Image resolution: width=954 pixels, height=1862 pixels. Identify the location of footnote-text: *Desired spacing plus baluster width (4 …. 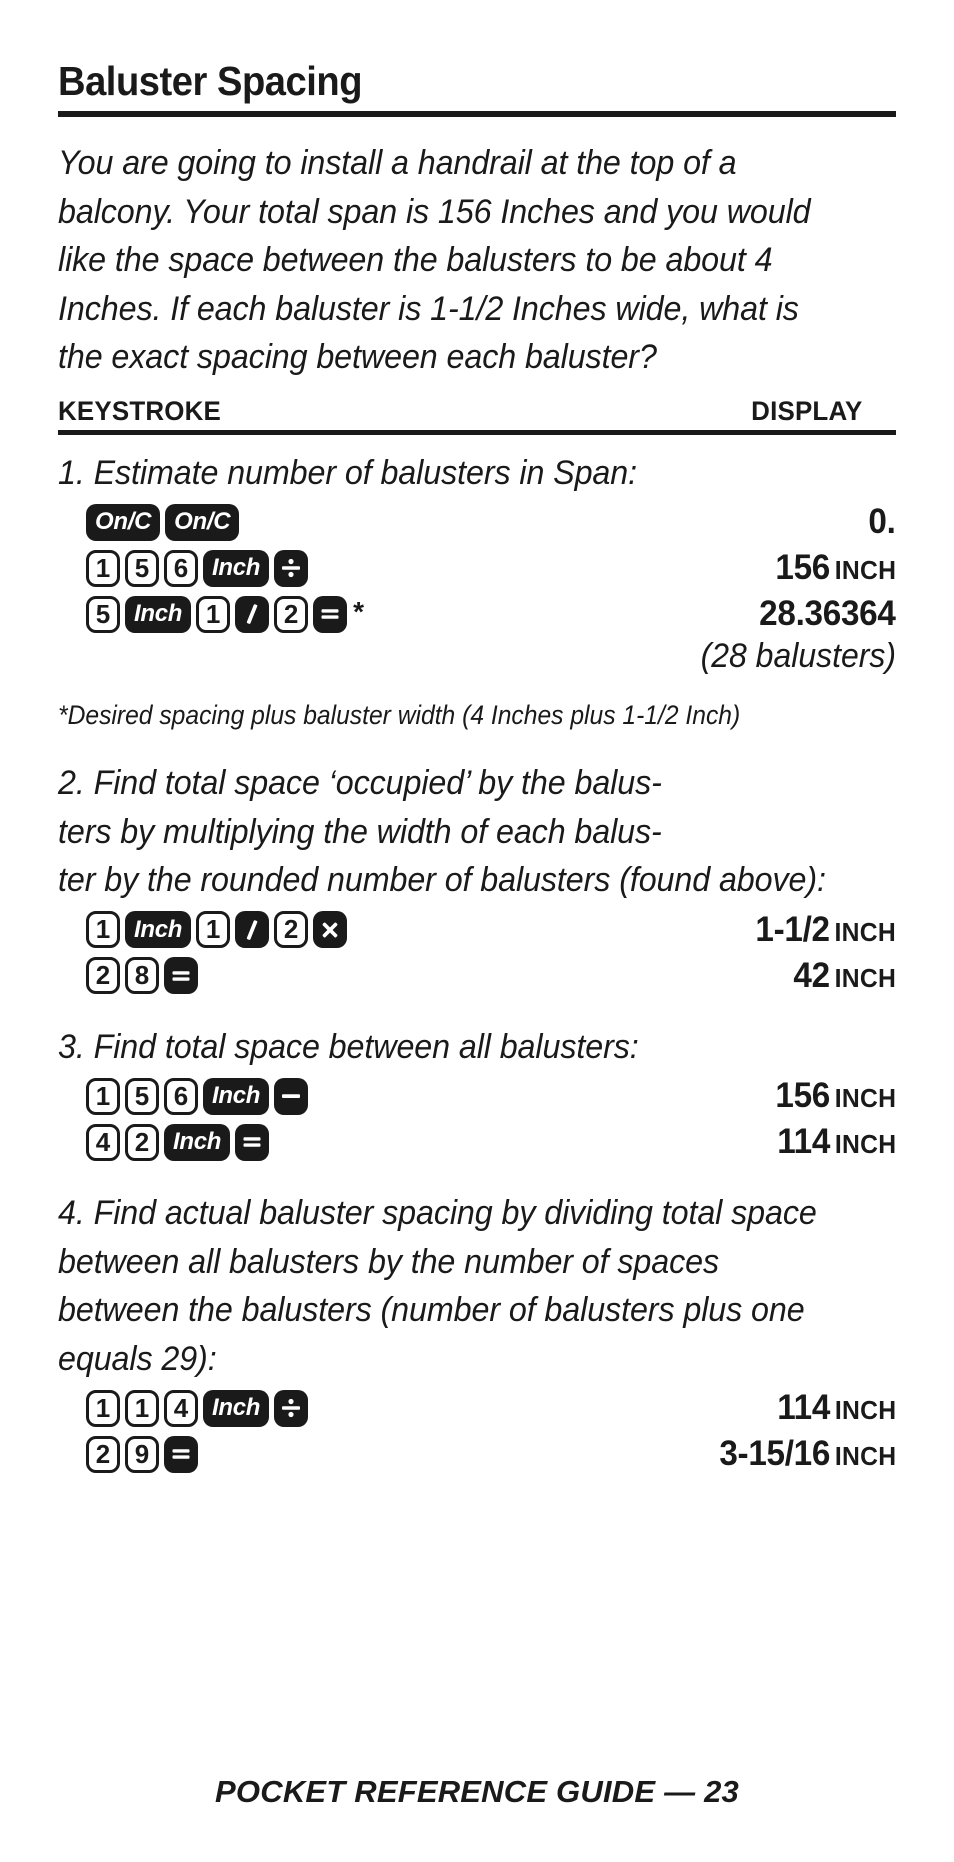
(399, 715).